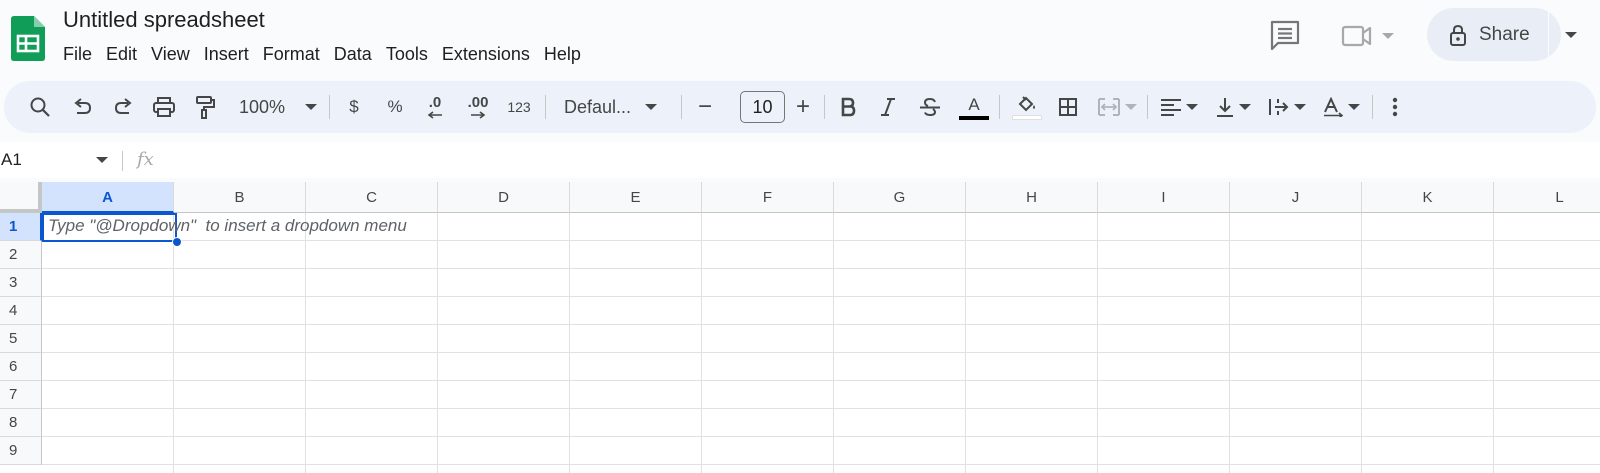 The height and width of the screenshot is (473, 1600). Describe the element at coordinates (21, 395) in the screenshot. I see `row-header-7: 7` at that location.